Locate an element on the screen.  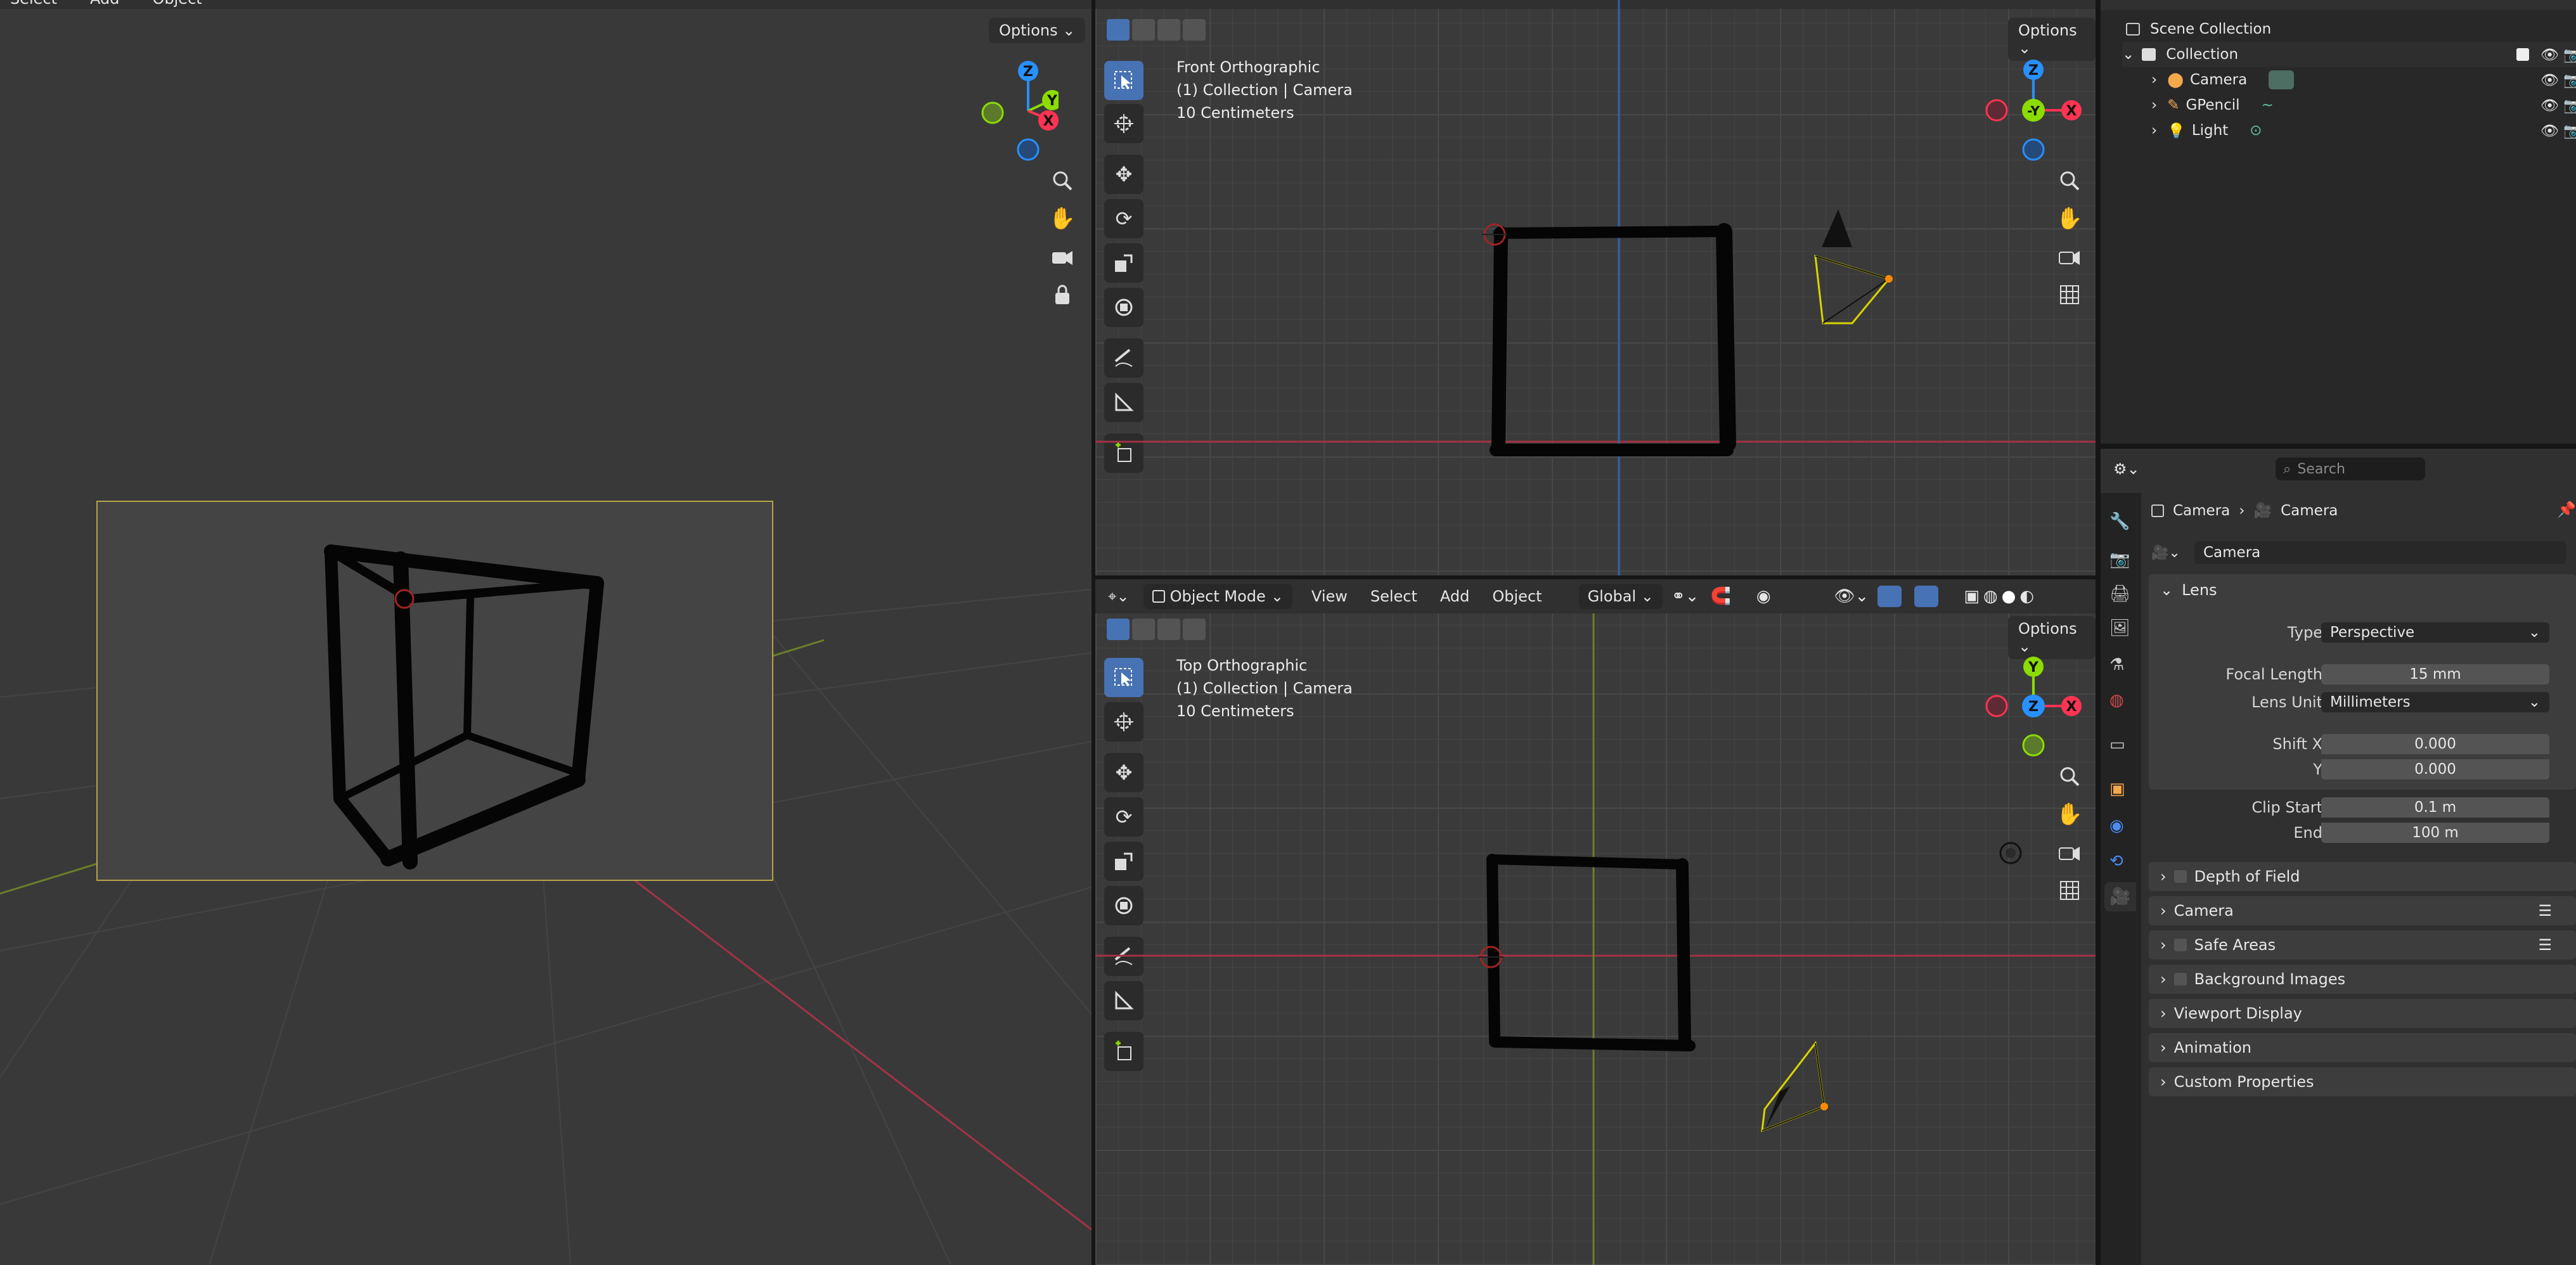
safe-areas-checkbox is located at coordinates (2180, 945).